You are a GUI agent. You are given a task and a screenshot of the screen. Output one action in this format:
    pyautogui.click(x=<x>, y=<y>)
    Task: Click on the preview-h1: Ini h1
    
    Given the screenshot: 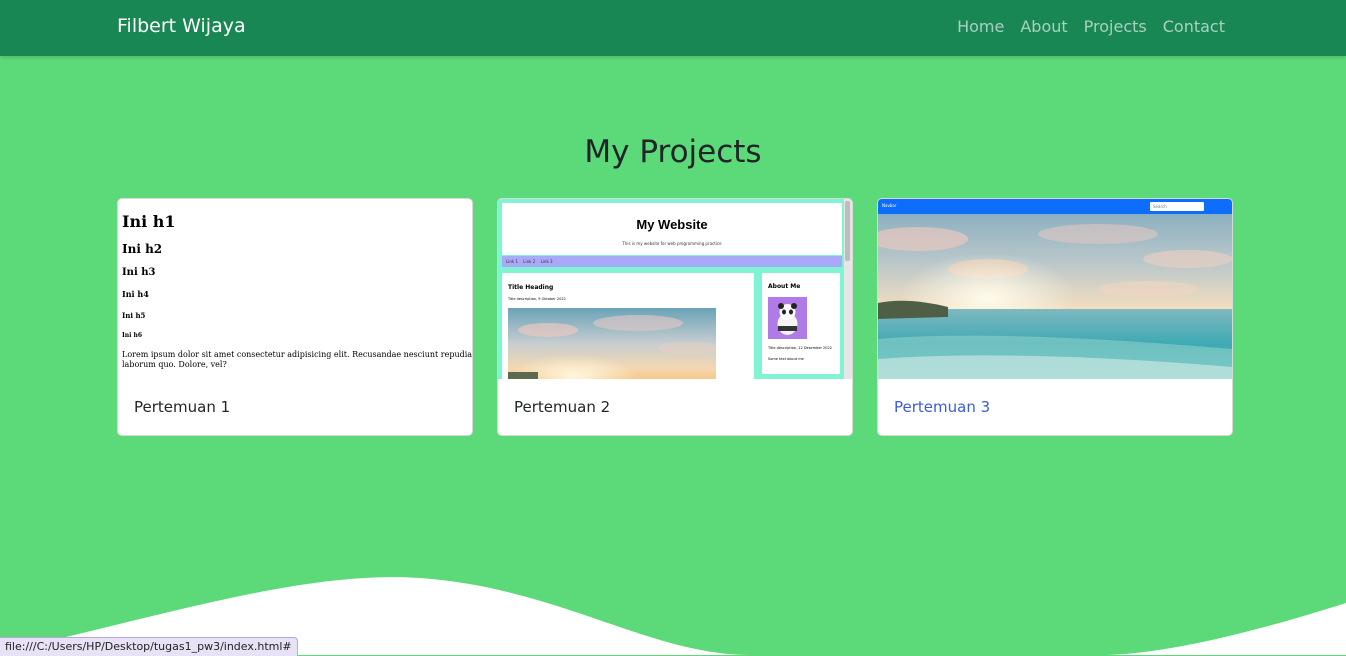 What is the action you would take?
    pyautogui.click(x=149, y=221)
    